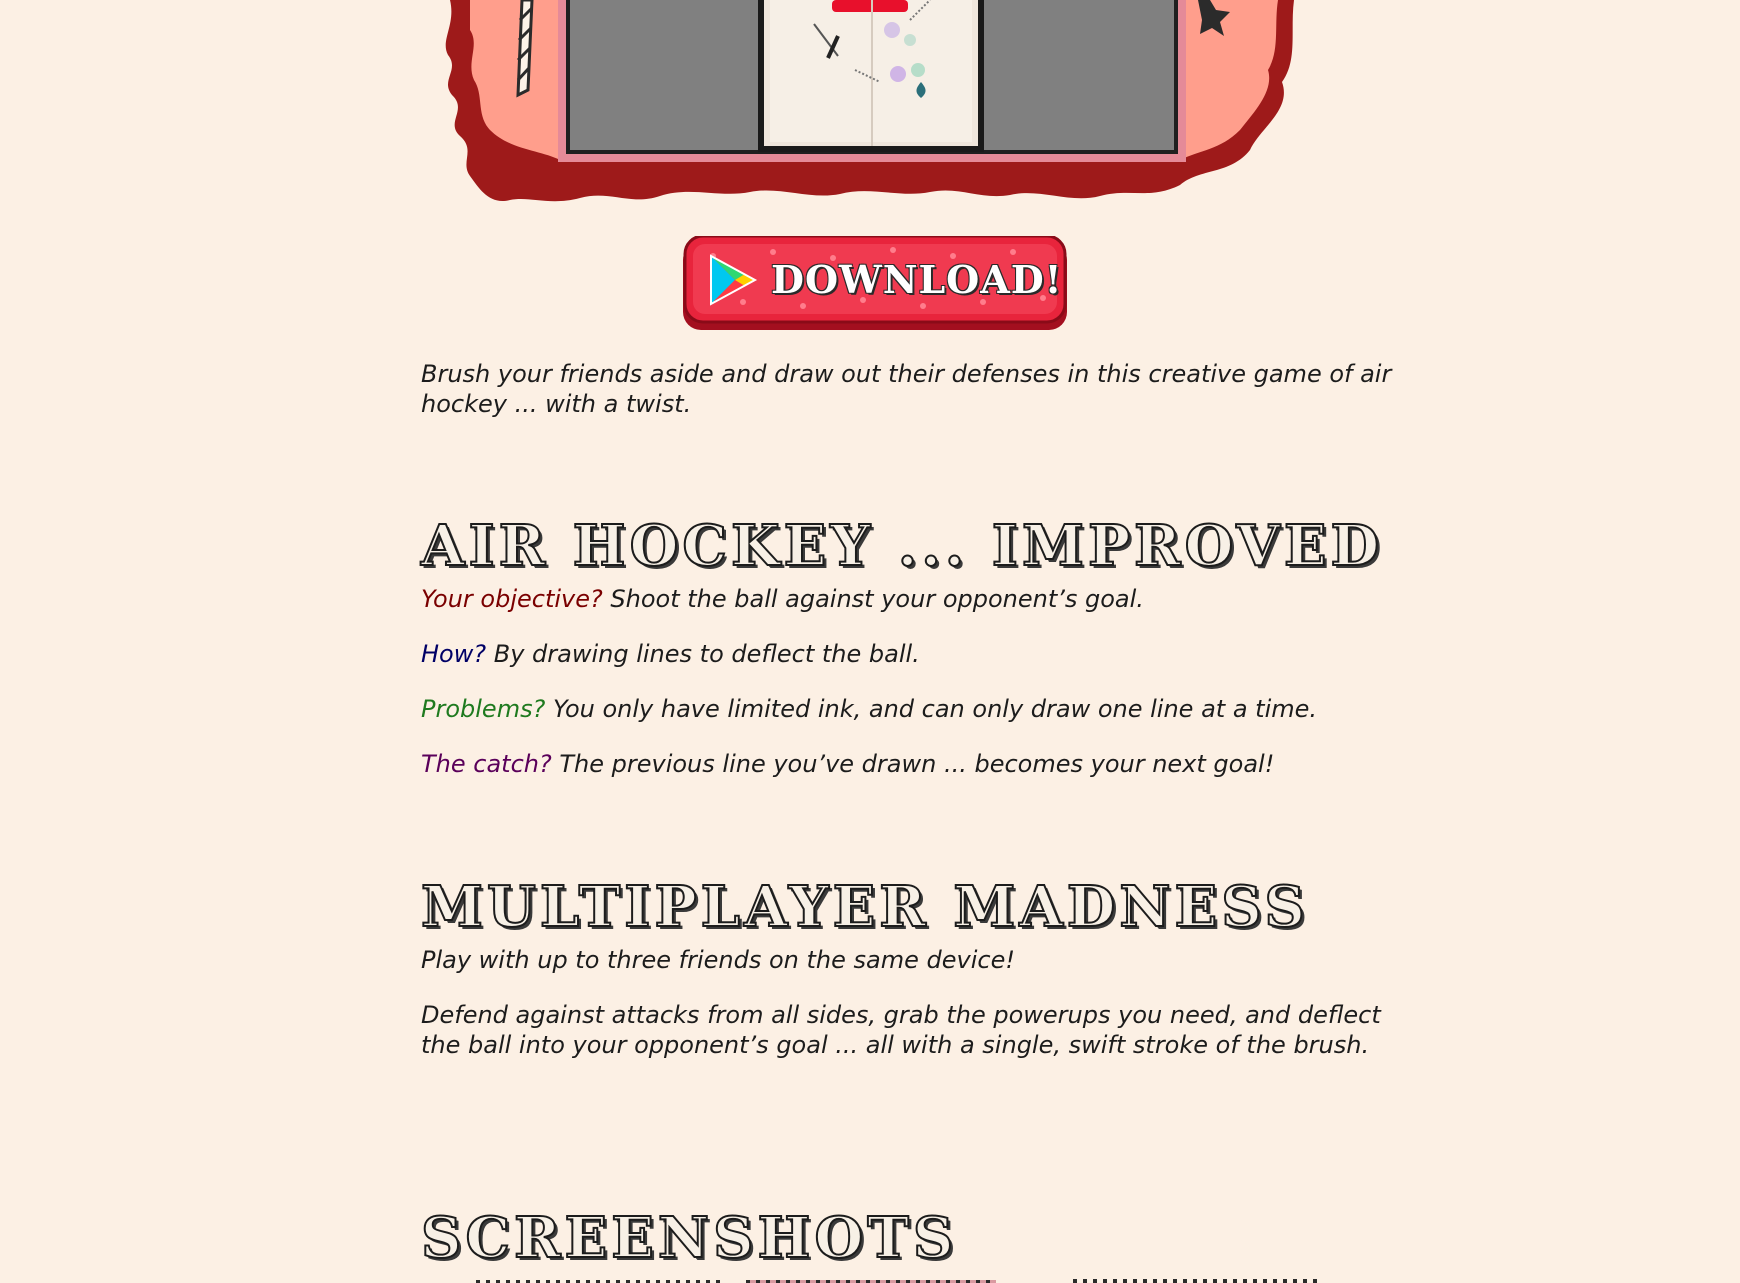 This screenshot has width=1740, height=1283. What do you see at coordinates (871, 1280) in the screenshot?
I see `screenshot-thumbnails` at bounding box center [871, 1280].